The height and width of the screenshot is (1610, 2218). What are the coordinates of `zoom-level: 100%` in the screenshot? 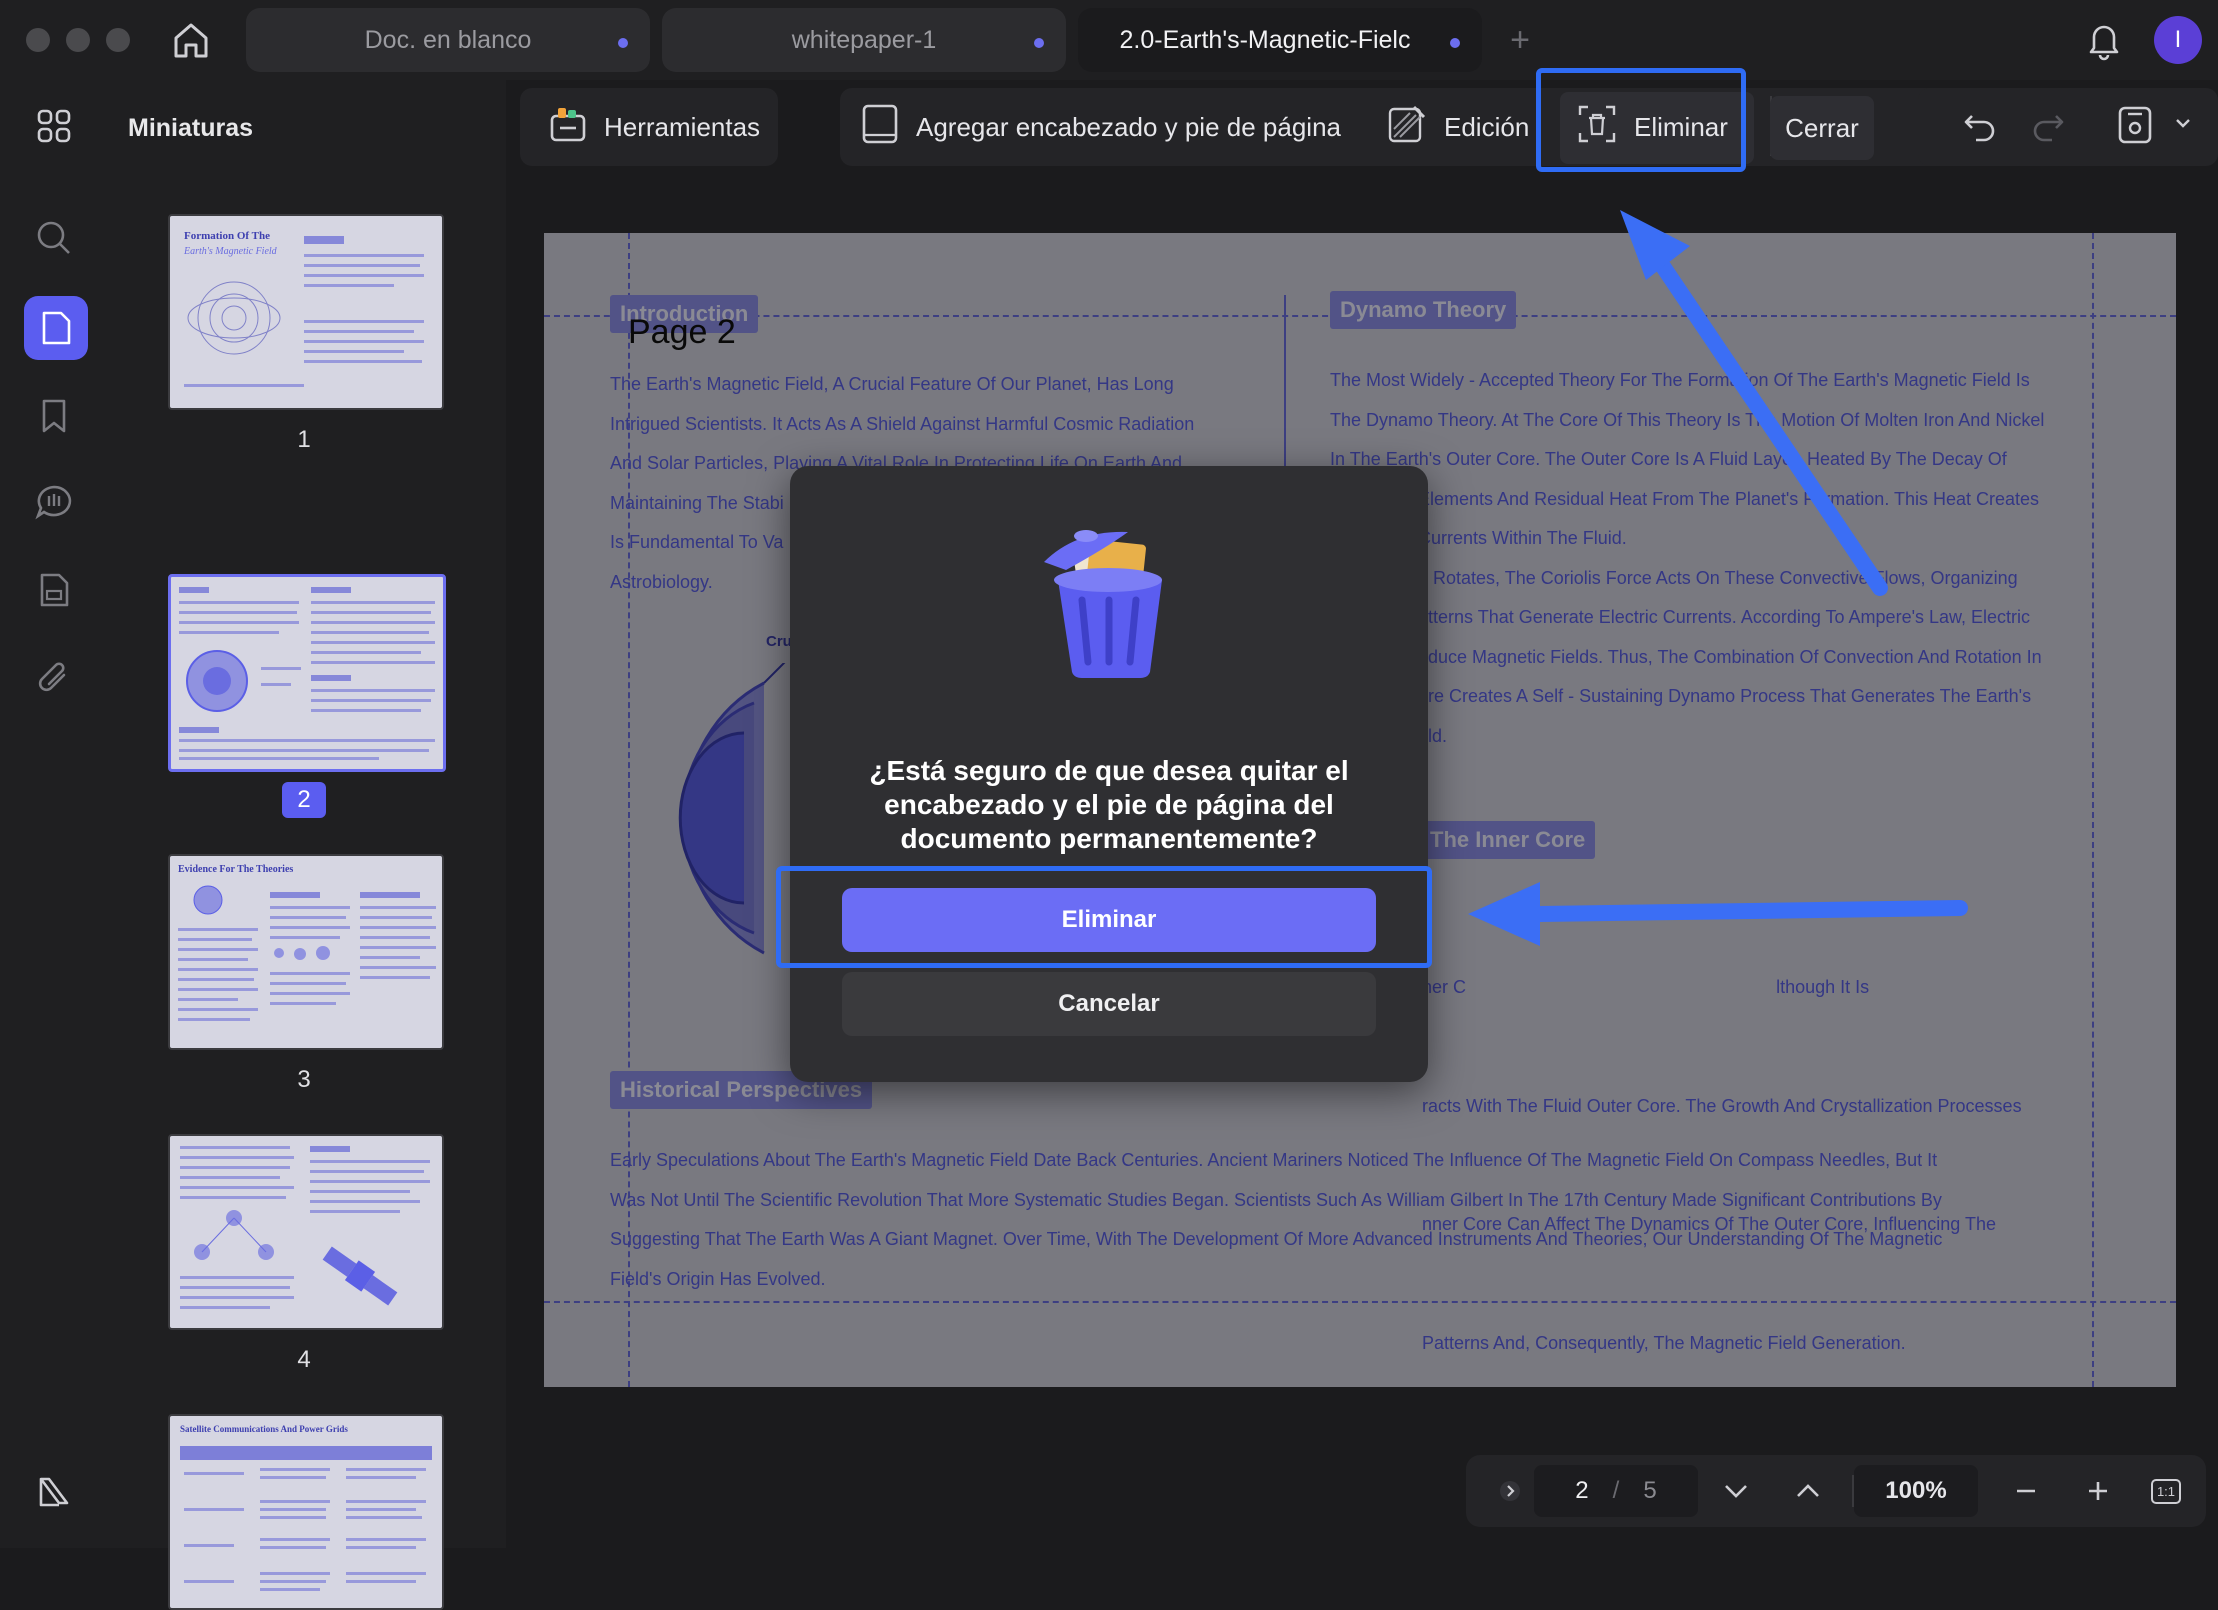 It's located at (1916, 1491).